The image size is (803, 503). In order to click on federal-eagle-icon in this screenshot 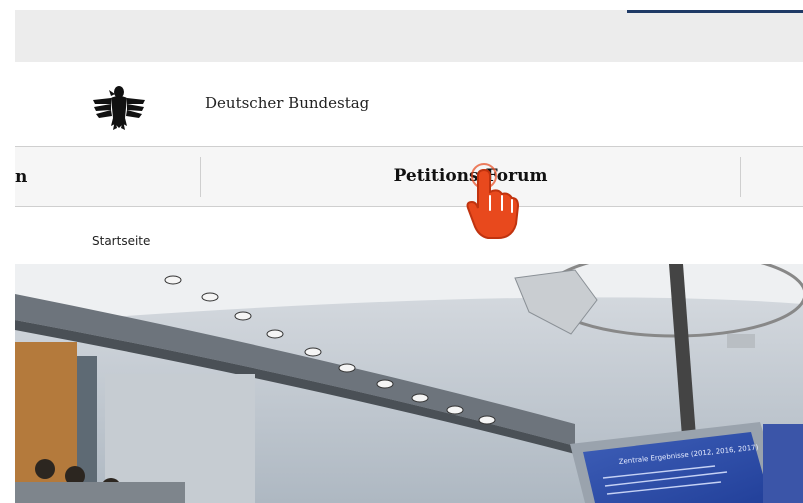, I will do `click(119, 106)`.